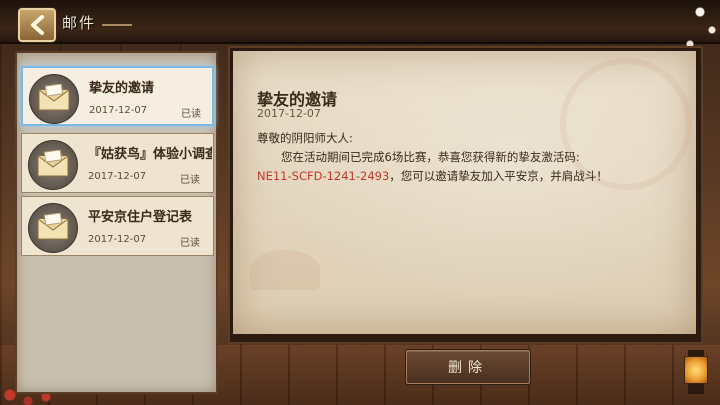  What do you see at coordinates (140, 217) in the screenshot?
I see `mail-title: 平安京住户登记表` at bounding box center [140, 217].